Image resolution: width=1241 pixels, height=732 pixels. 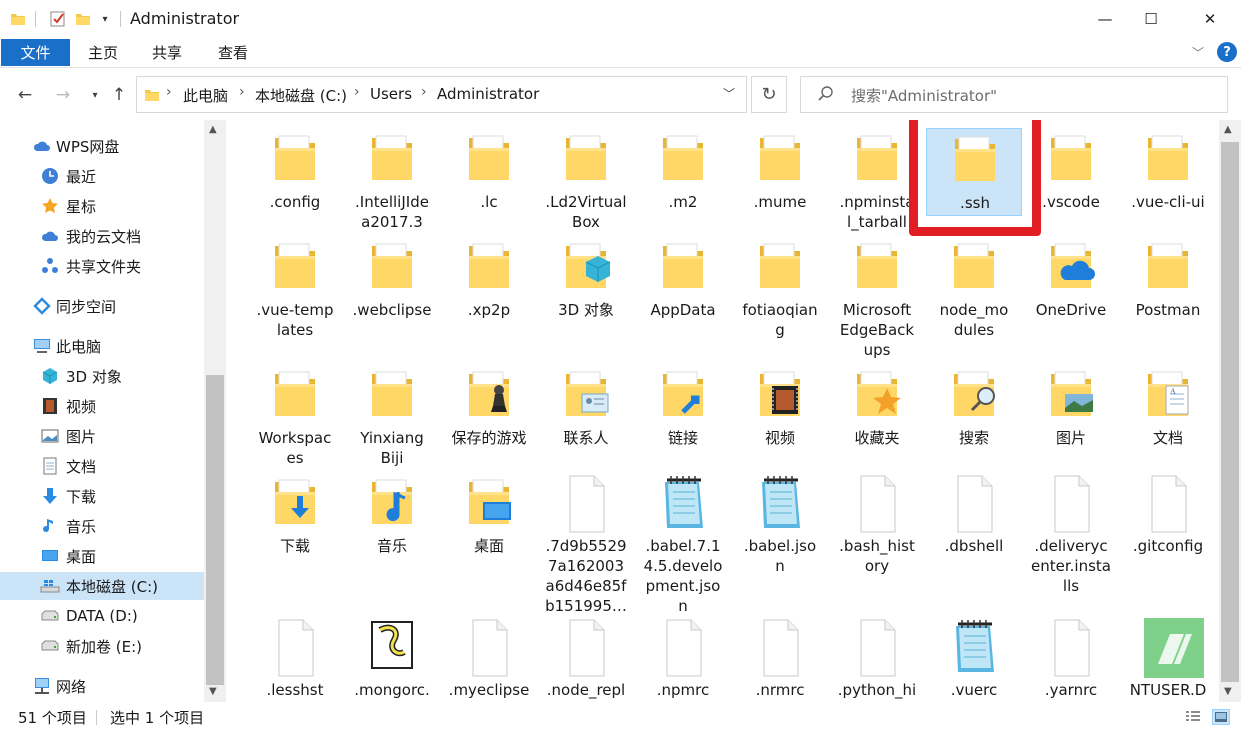 I want to click on file-item: .gitconfig, so click(x=1168, y=516).